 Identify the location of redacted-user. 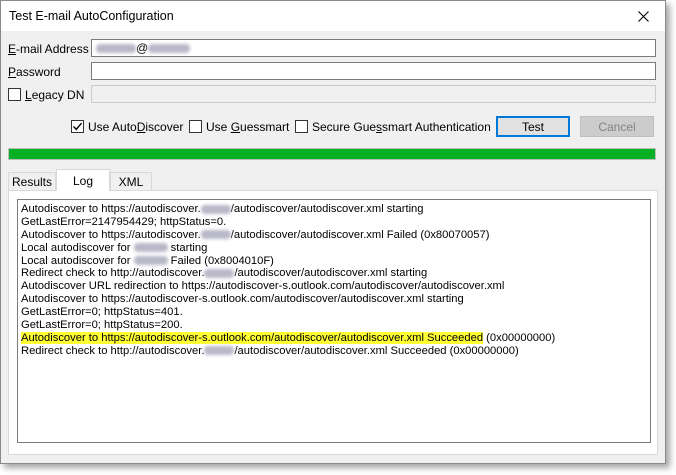
(116, 49).